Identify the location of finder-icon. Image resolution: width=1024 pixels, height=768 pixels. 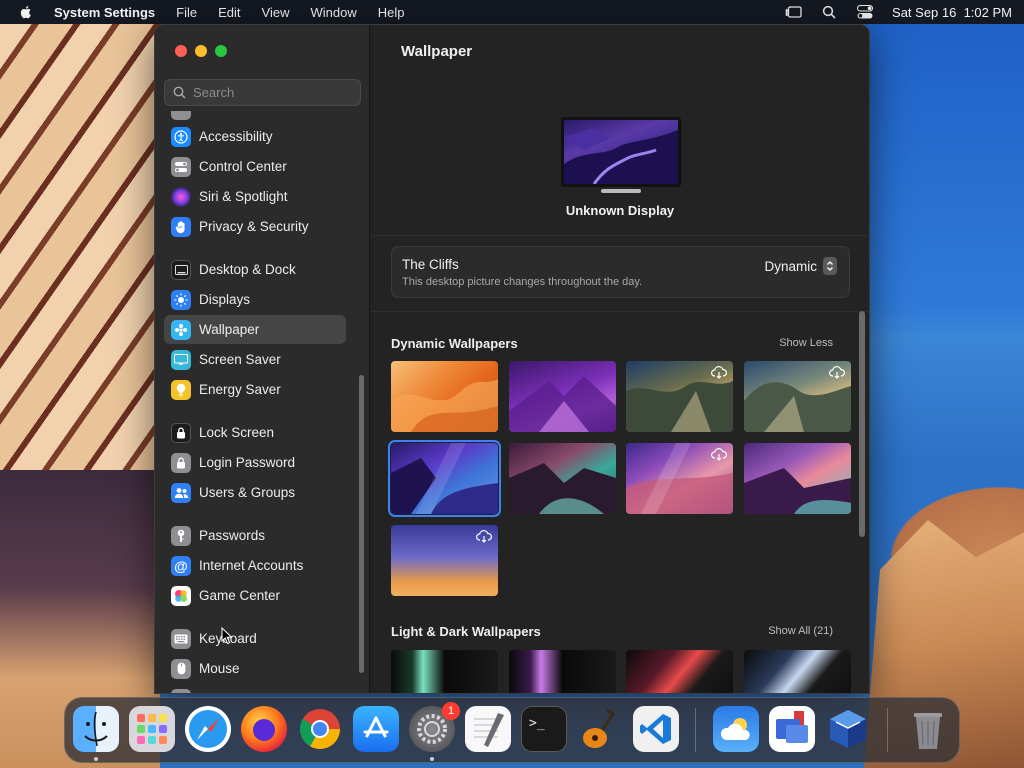
(96, 729).